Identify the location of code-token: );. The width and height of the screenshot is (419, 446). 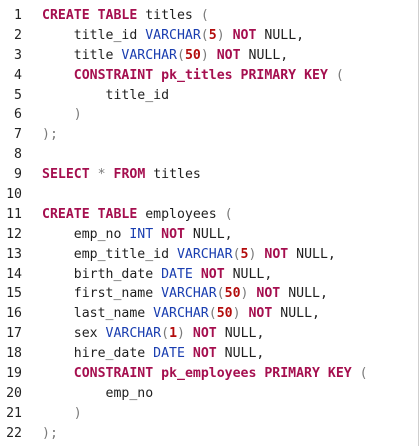
(50, 135).